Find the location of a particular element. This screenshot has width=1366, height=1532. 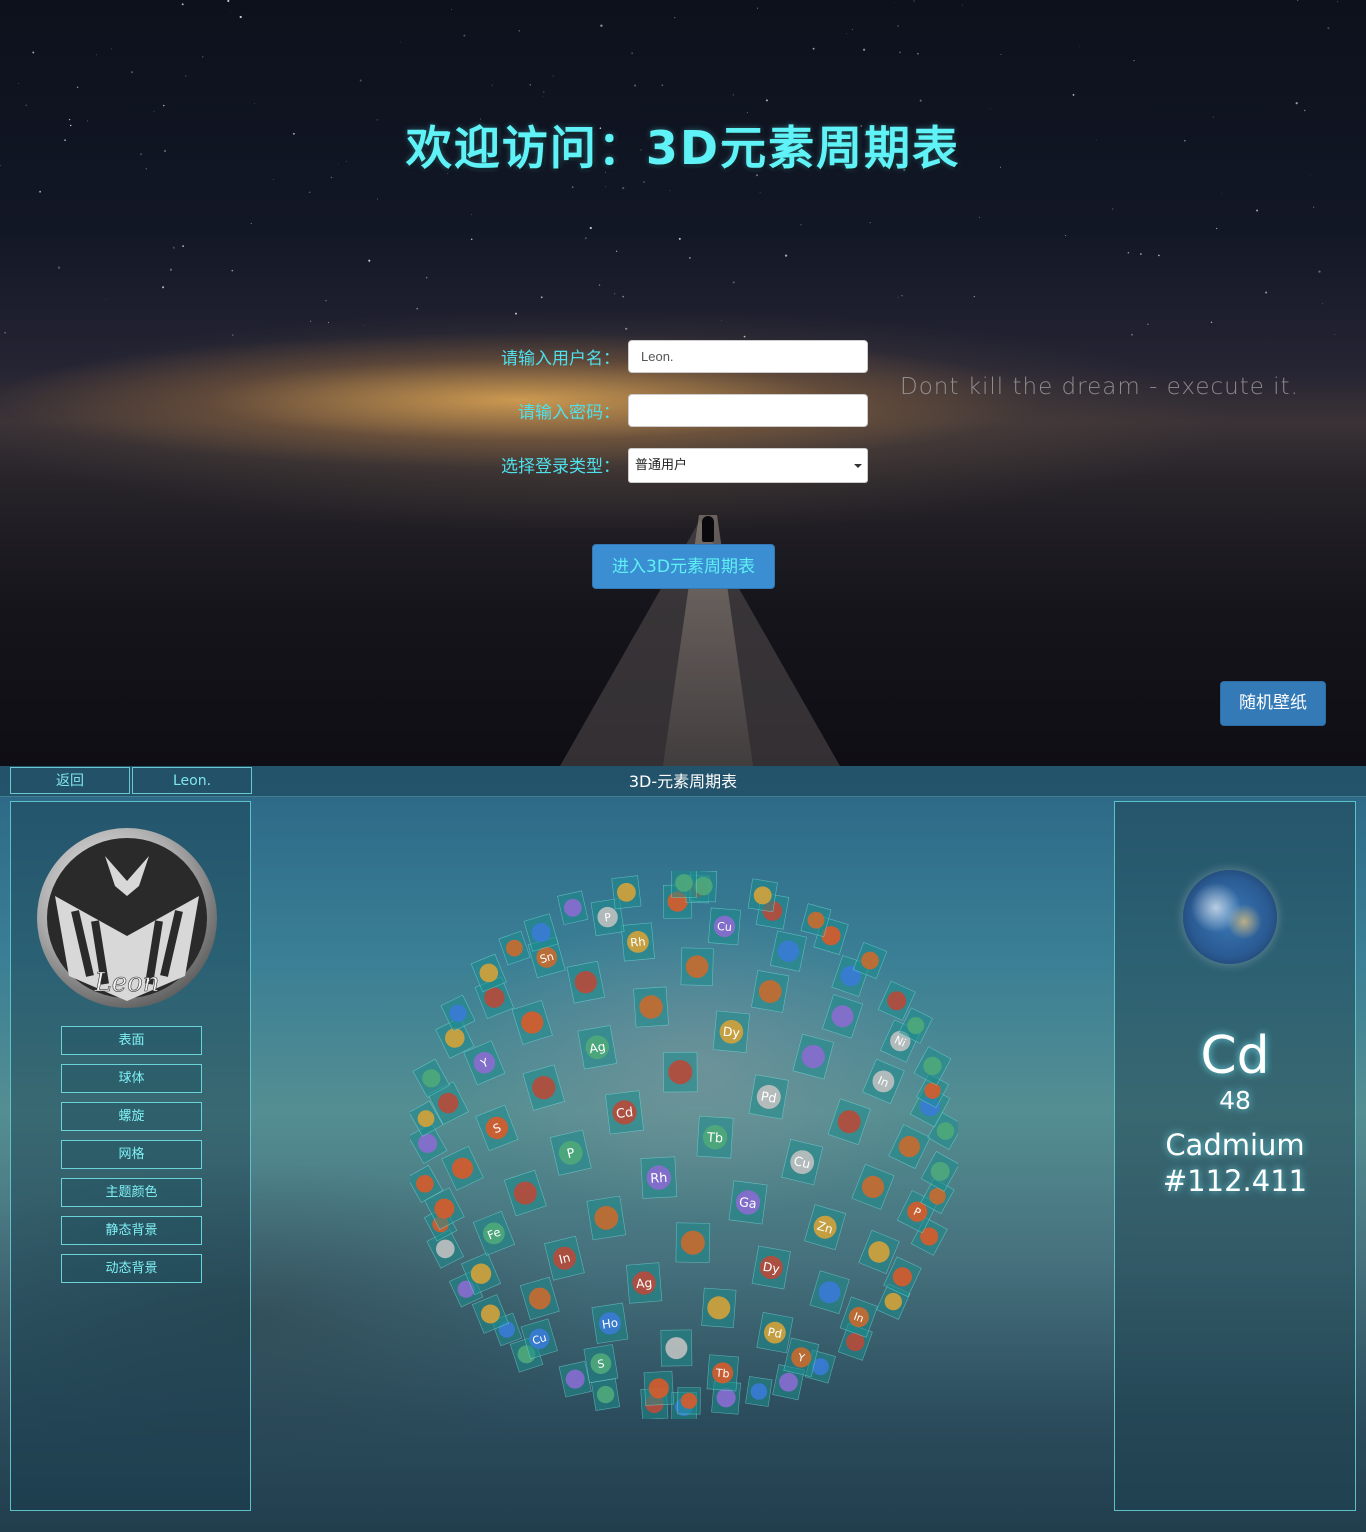

element-tile-symbol: Tb is located at coordinates (722, 1373).